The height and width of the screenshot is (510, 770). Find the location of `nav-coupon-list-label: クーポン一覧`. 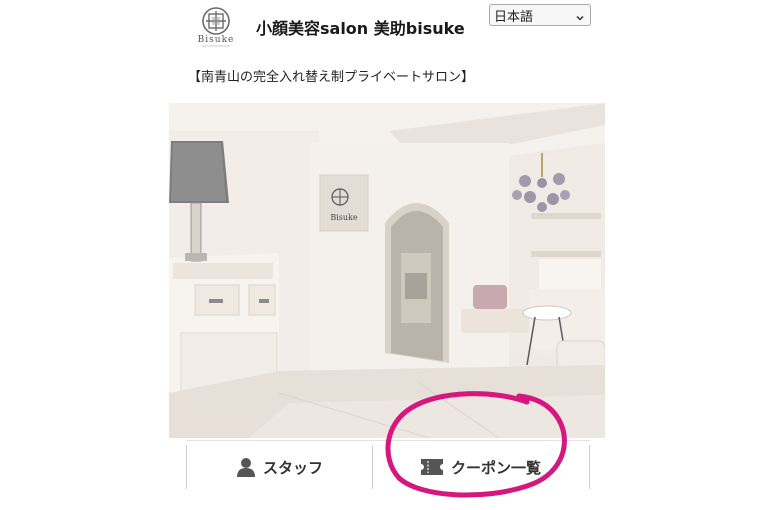

nav-coupon-list-label: クーポン一覧 is located at coordinates (495, 467).